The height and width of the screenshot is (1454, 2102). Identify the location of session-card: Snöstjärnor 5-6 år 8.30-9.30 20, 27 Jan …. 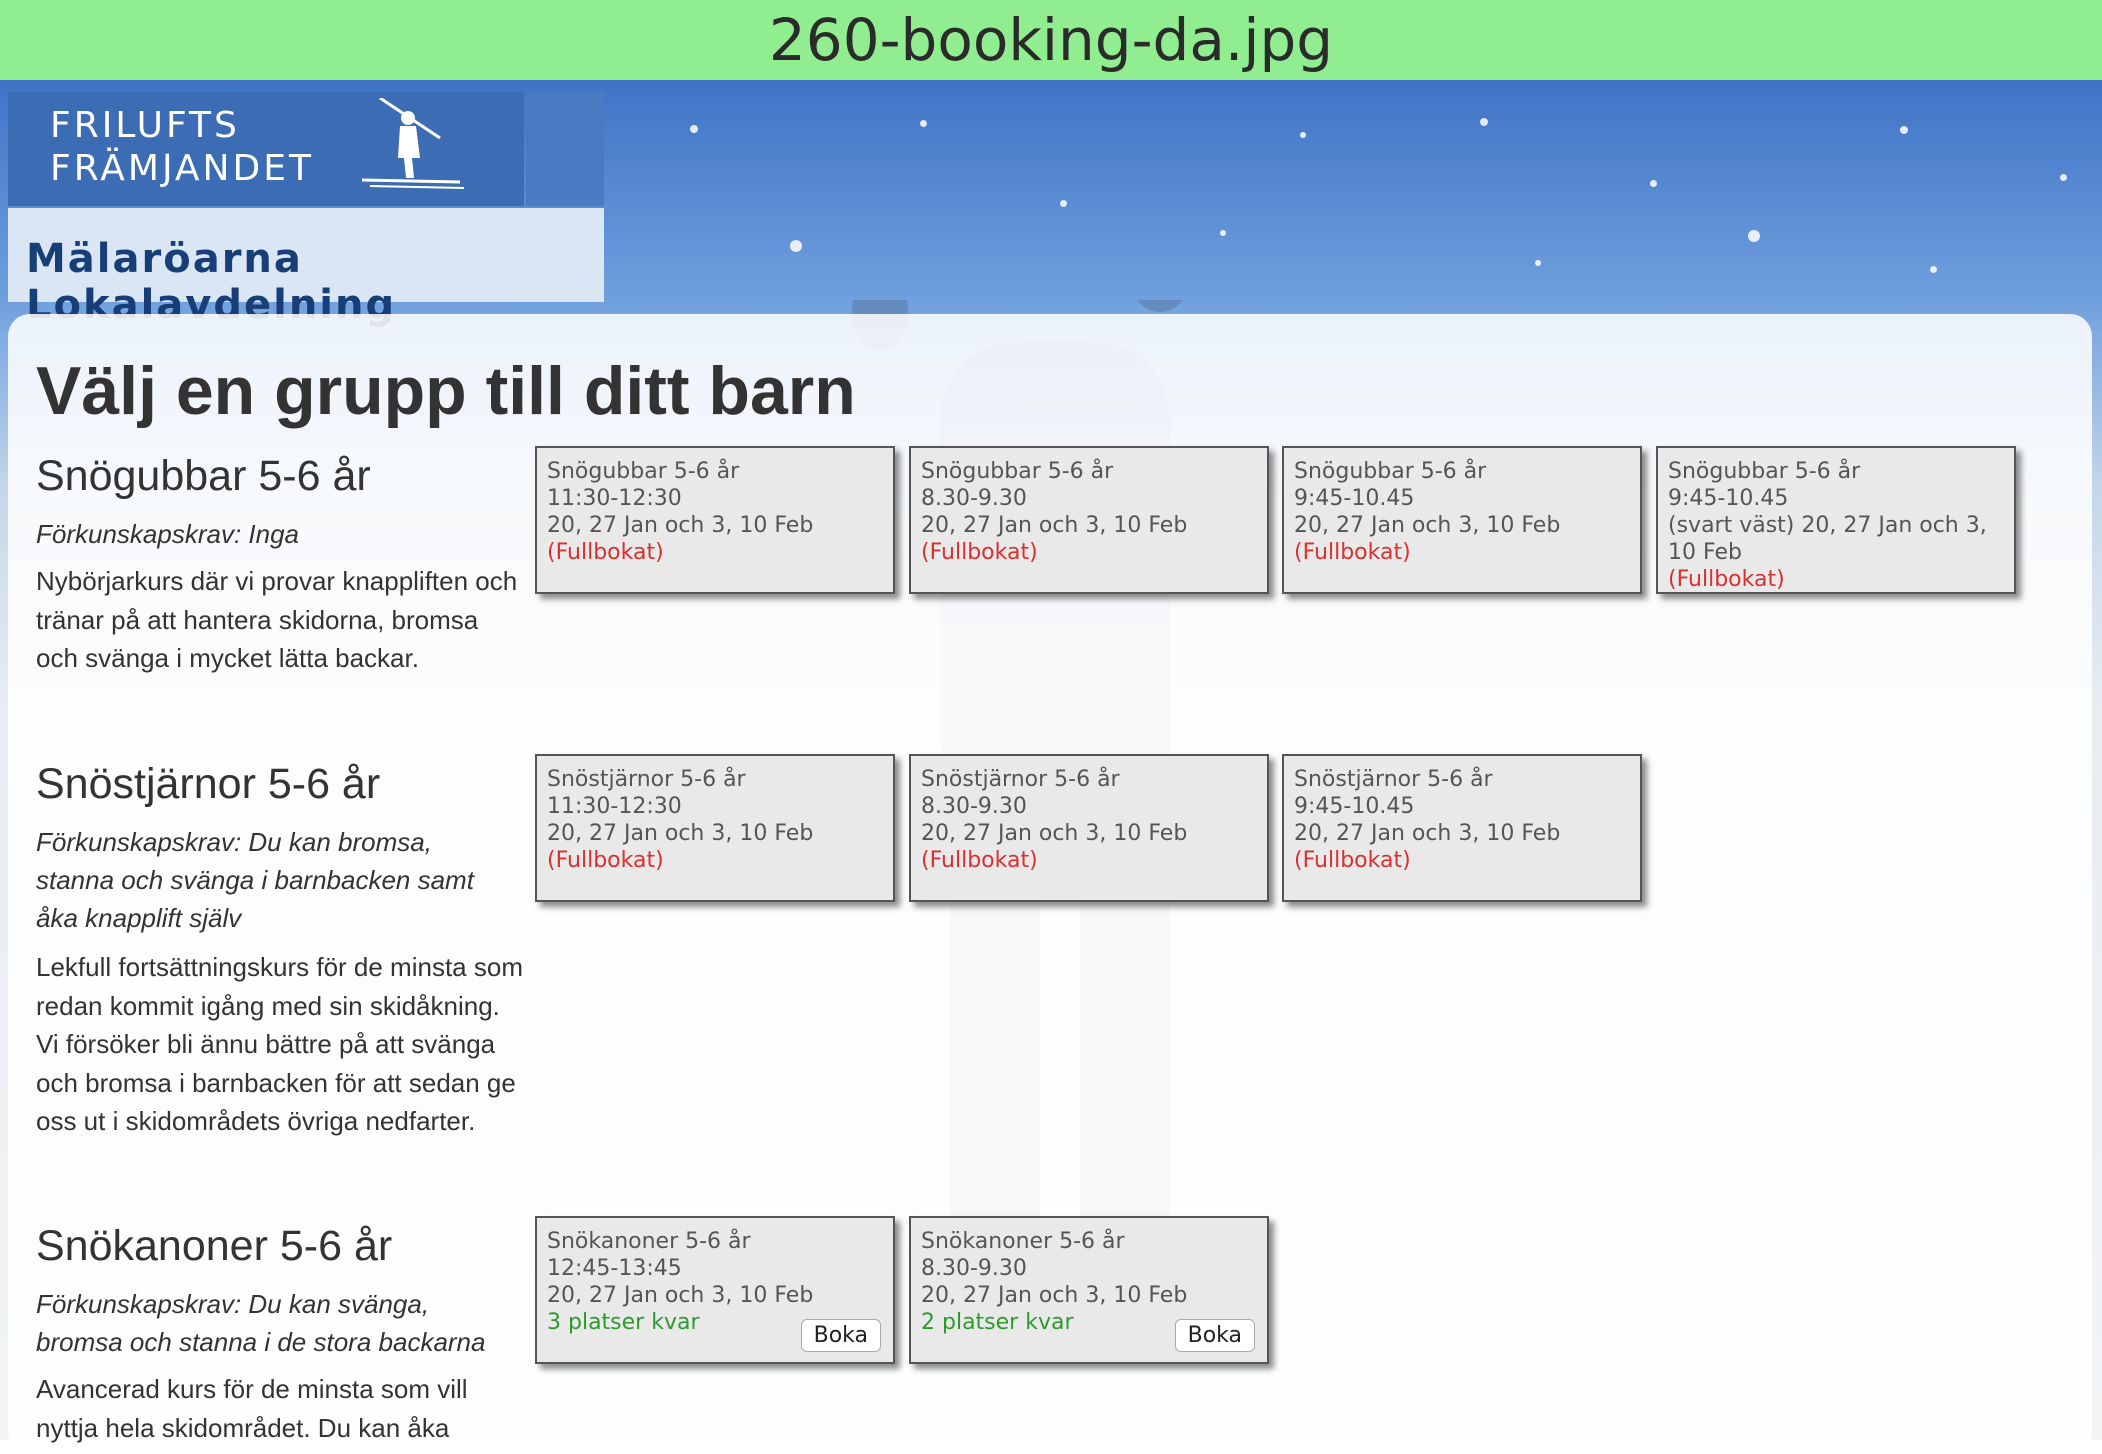
(1089, 828).